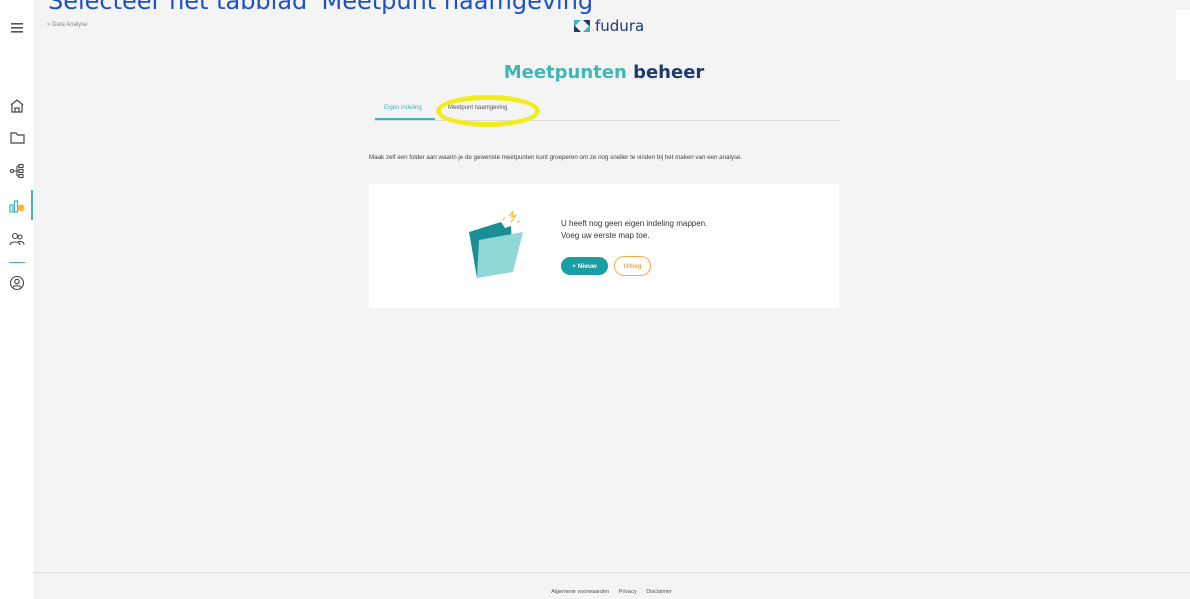 This screenshot has height=599, width=1190. I want to click on help-button: Uitleg, so click(632, 266).